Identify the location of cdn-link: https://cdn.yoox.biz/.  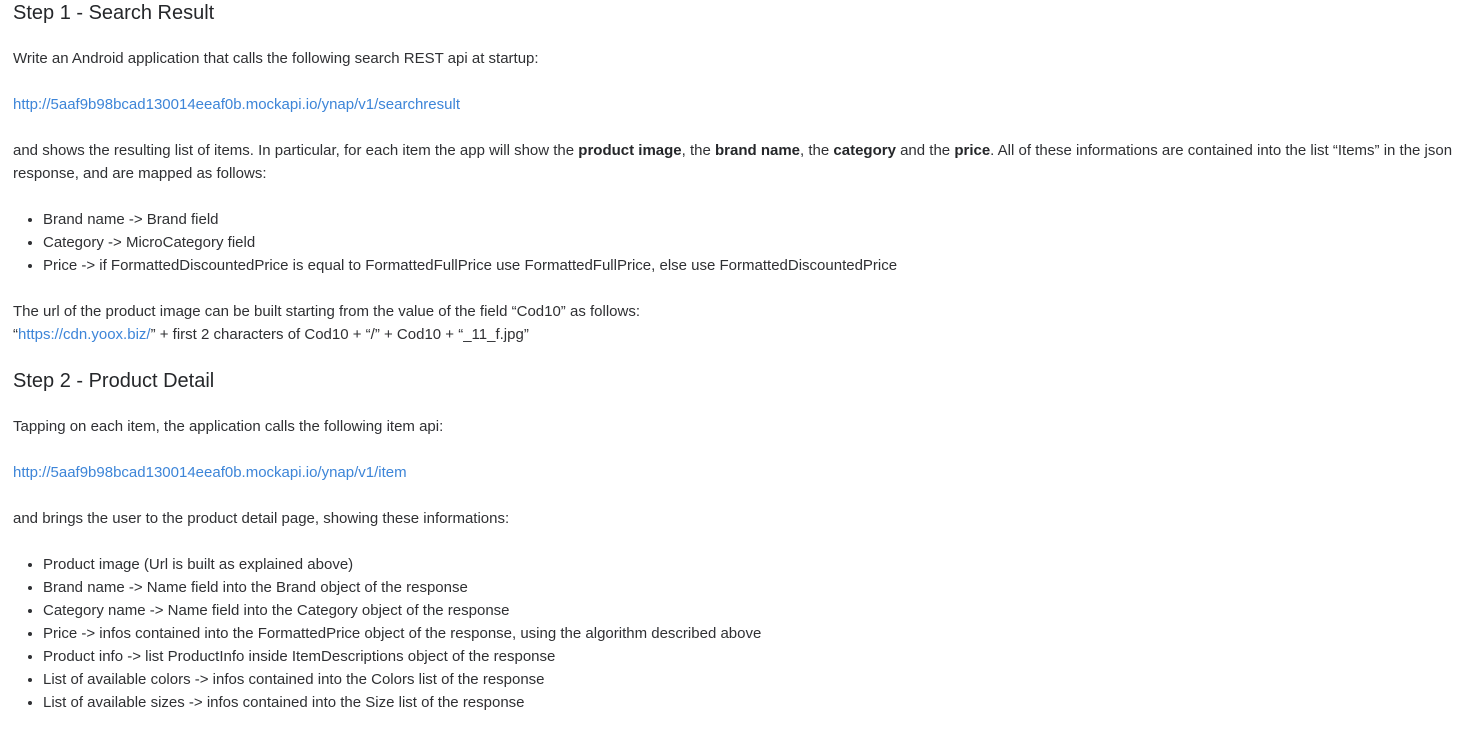
(84, 334).